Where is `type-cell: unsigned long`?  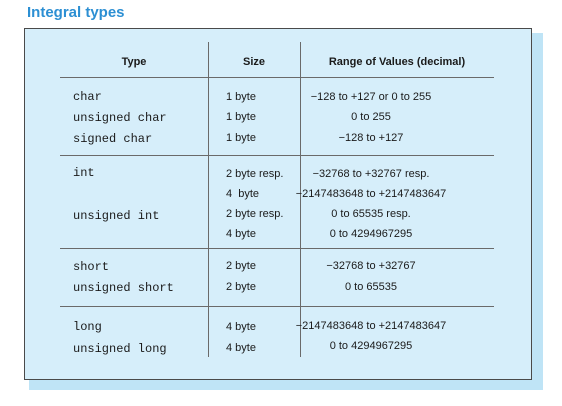 type-cell: unsigned long is located at coordinates (120, 349).